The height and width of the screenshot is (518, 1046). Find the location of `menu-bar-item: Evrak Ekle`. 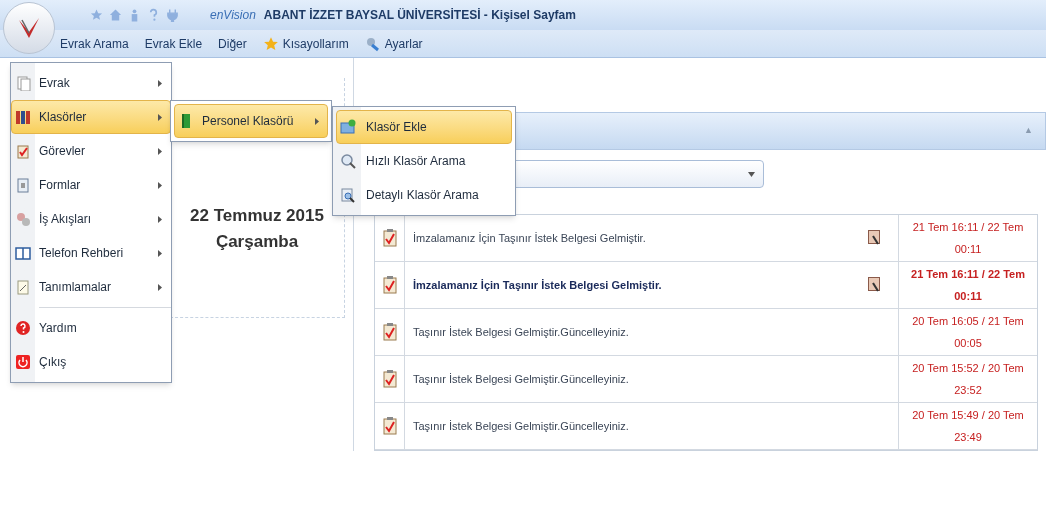

menu-bar-item: Evrak Ekle is located at coordinates (173, 43).